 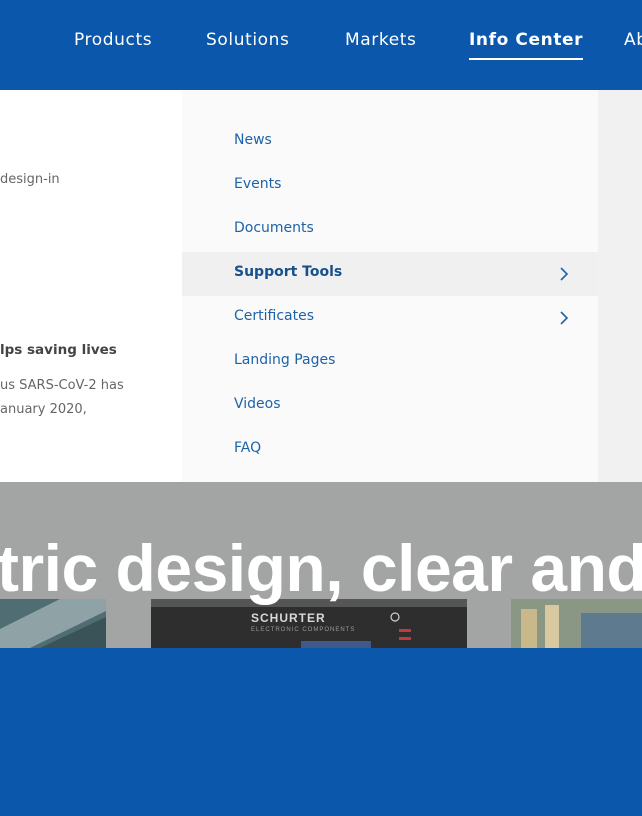 I want to click on menu-item-certificates: Certificates, so click(x=390, y=318).